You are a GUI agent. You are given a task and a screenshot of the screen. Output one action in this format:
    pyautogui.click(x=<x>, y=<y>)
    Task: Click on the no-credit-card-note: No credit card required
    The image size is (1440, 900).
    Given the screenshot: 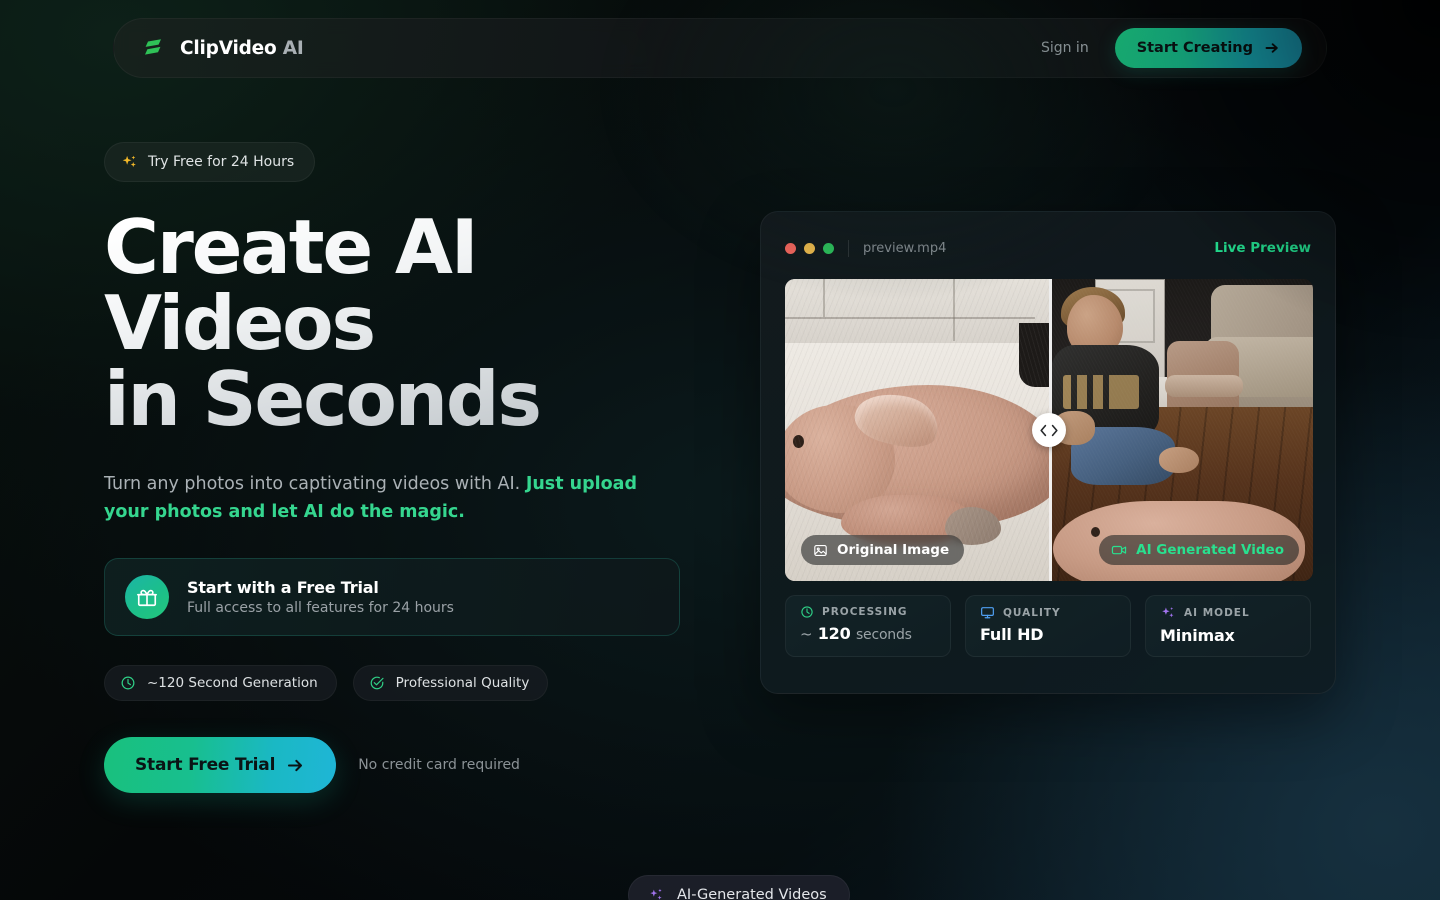 What is the action you would take?
    pyautogui.click(x=439, y=765)
    